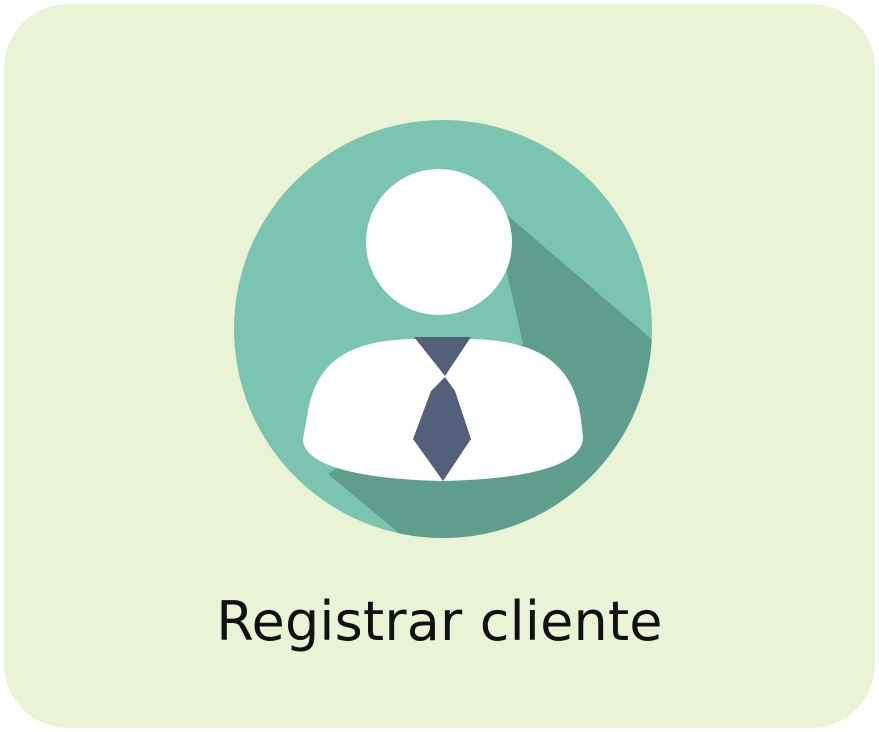 This screenshot has height=732, width=879. I want to click on register-client-label: Registrar cliente, so click(439, 621).